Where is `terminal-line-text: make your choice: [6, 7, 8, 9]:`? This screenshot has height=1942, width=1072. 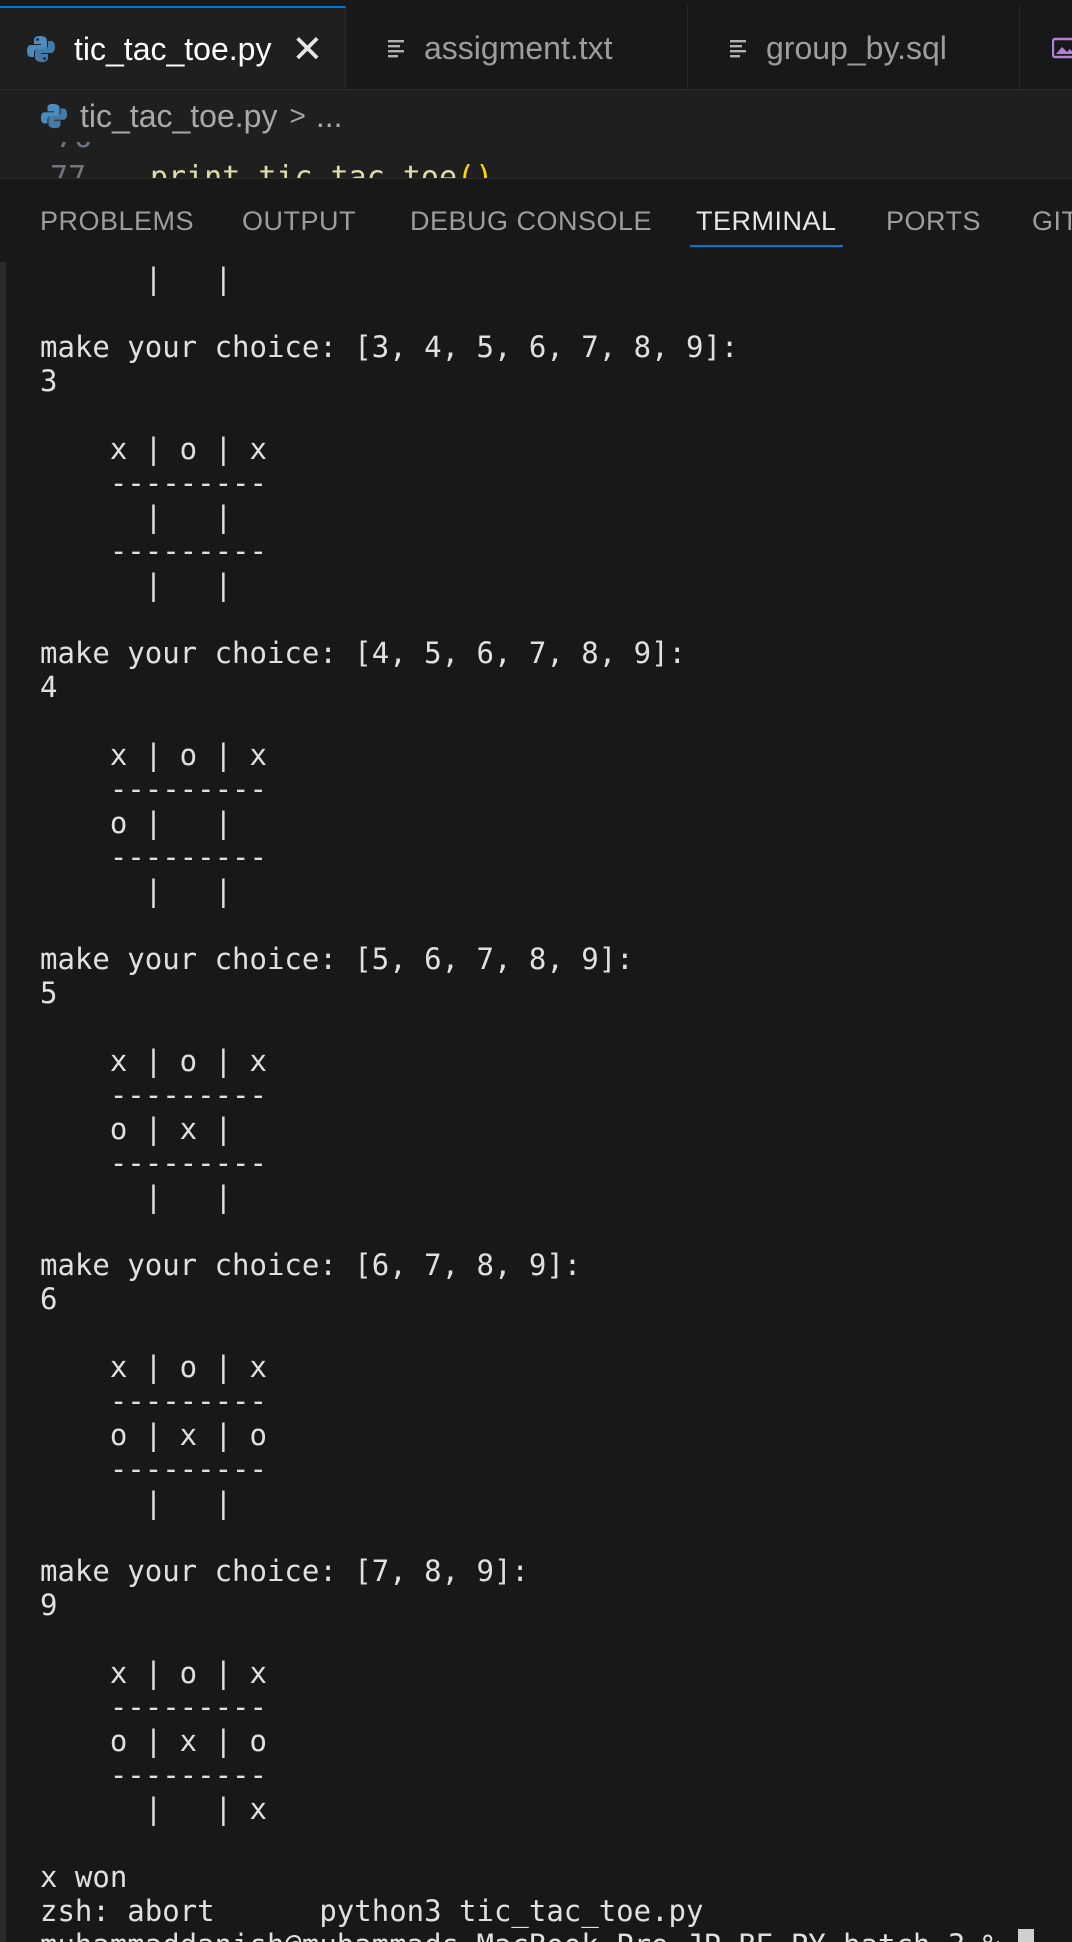
terminal-line-text: make your choice: [6, 7, 8, 9]: is located at coordinates (311, 1265).